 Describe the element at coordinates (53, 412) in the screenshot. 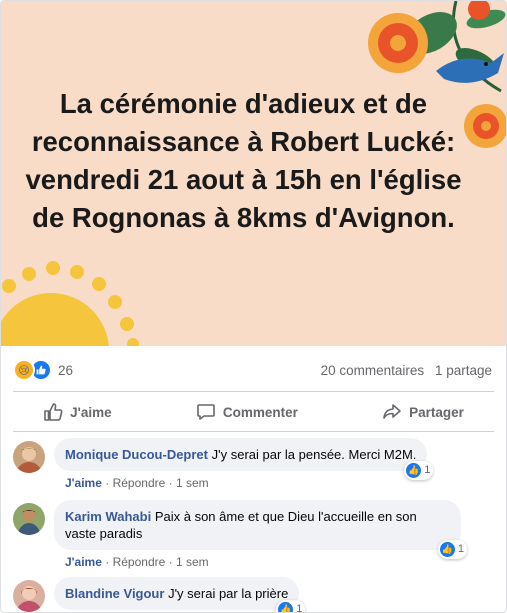

I see `thumbs-up-icon` at that location.